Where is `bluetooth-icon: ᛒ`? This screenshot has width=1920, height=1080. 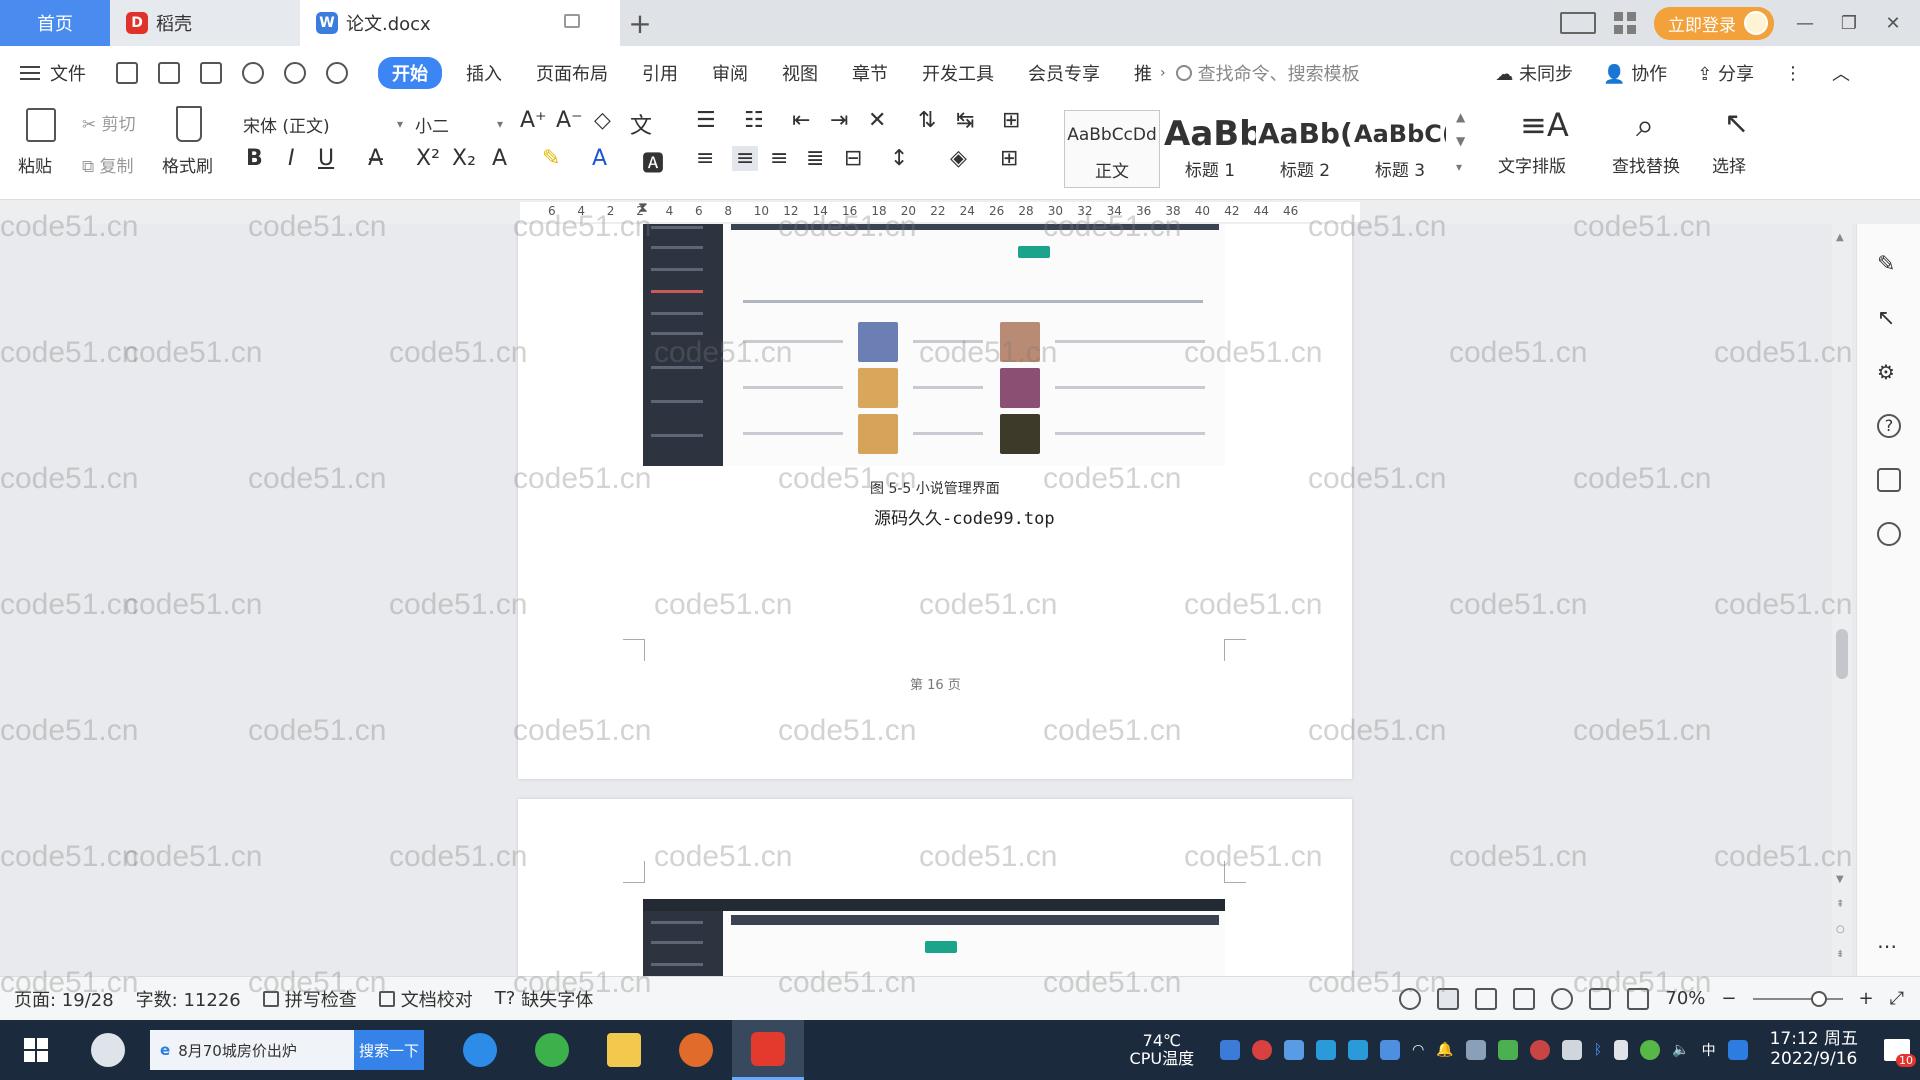
bluetooth-icon: ᛒ is located at coordinates (1598, 1050).